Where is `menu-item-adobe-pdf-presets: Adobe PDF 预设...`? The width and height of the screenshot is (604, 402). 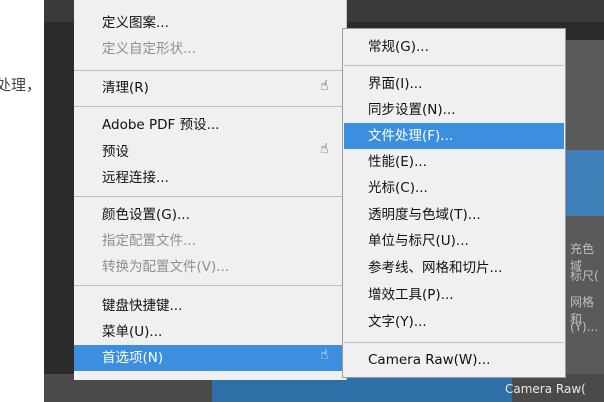 menu-item-adobe-pdf-presets: Adobe PDF 预设... is located at coordinates (210, 125).